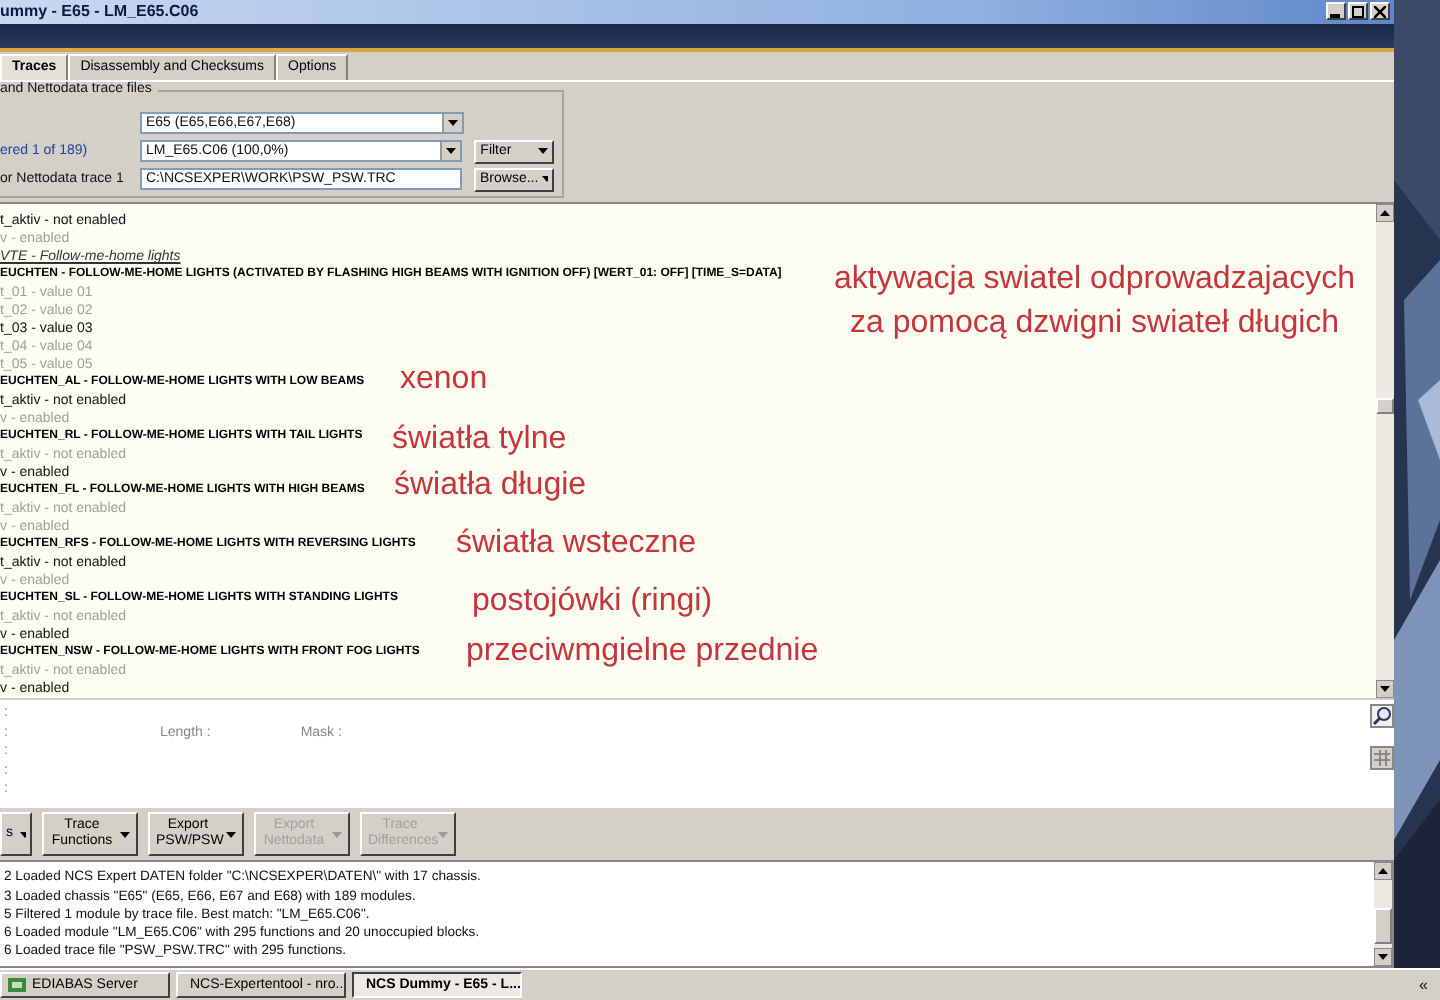  Describe the element at coordinates (99, 11) in the screenshot. I see `window-title: ummy - E65 - LM_E65.C06` at that location.